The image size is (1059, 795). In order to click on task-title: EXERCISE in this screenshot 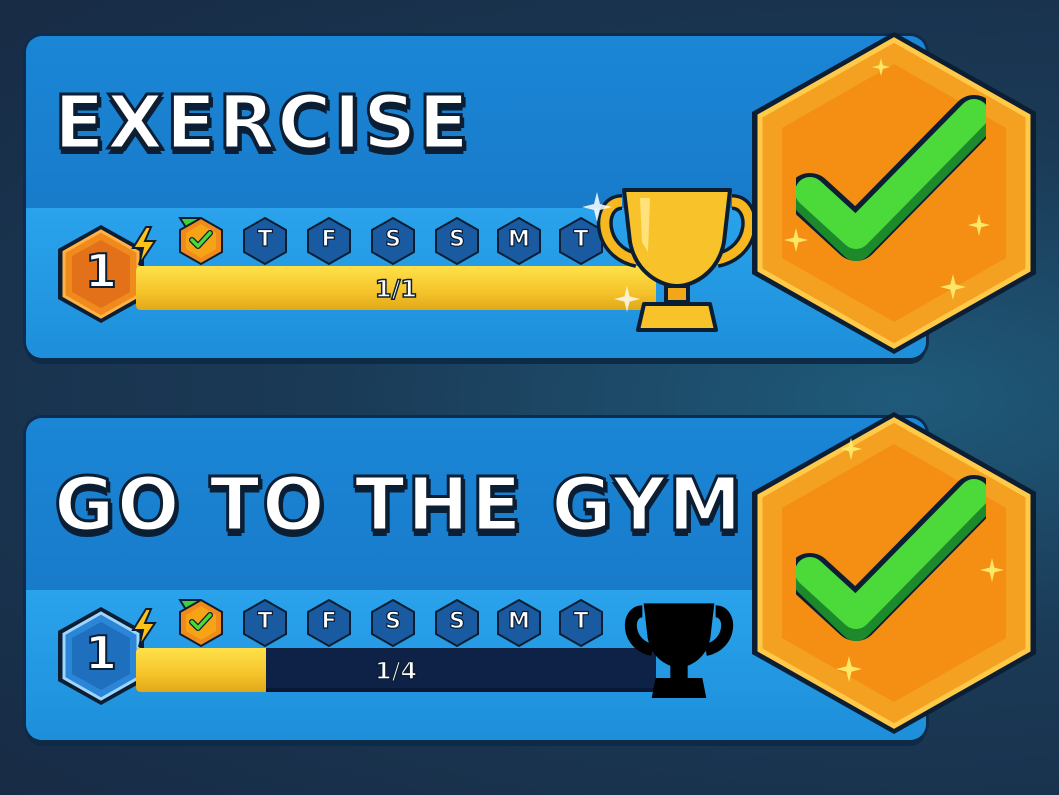, I will do `click(262, 123)`.